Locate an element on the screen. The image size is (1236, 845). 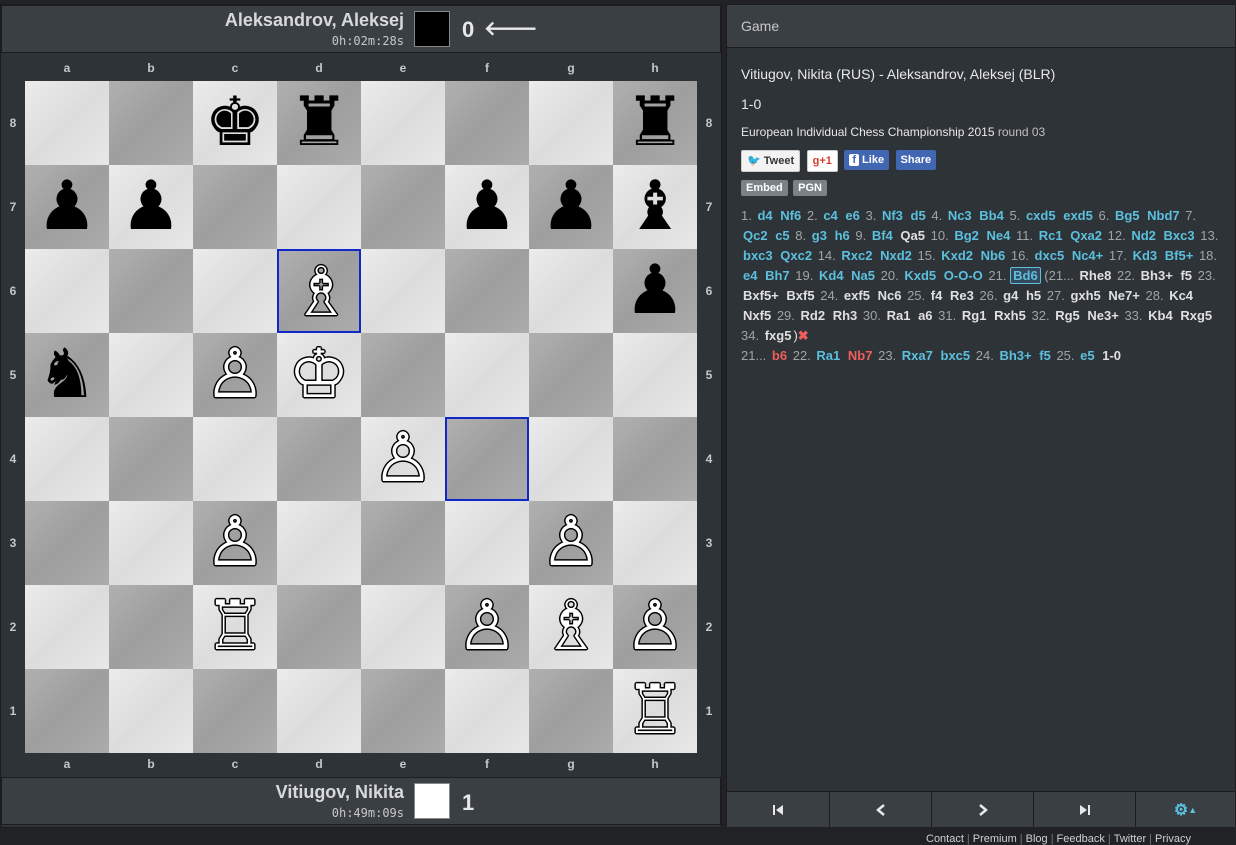
square-e6 is located at coordinates (403, 291).